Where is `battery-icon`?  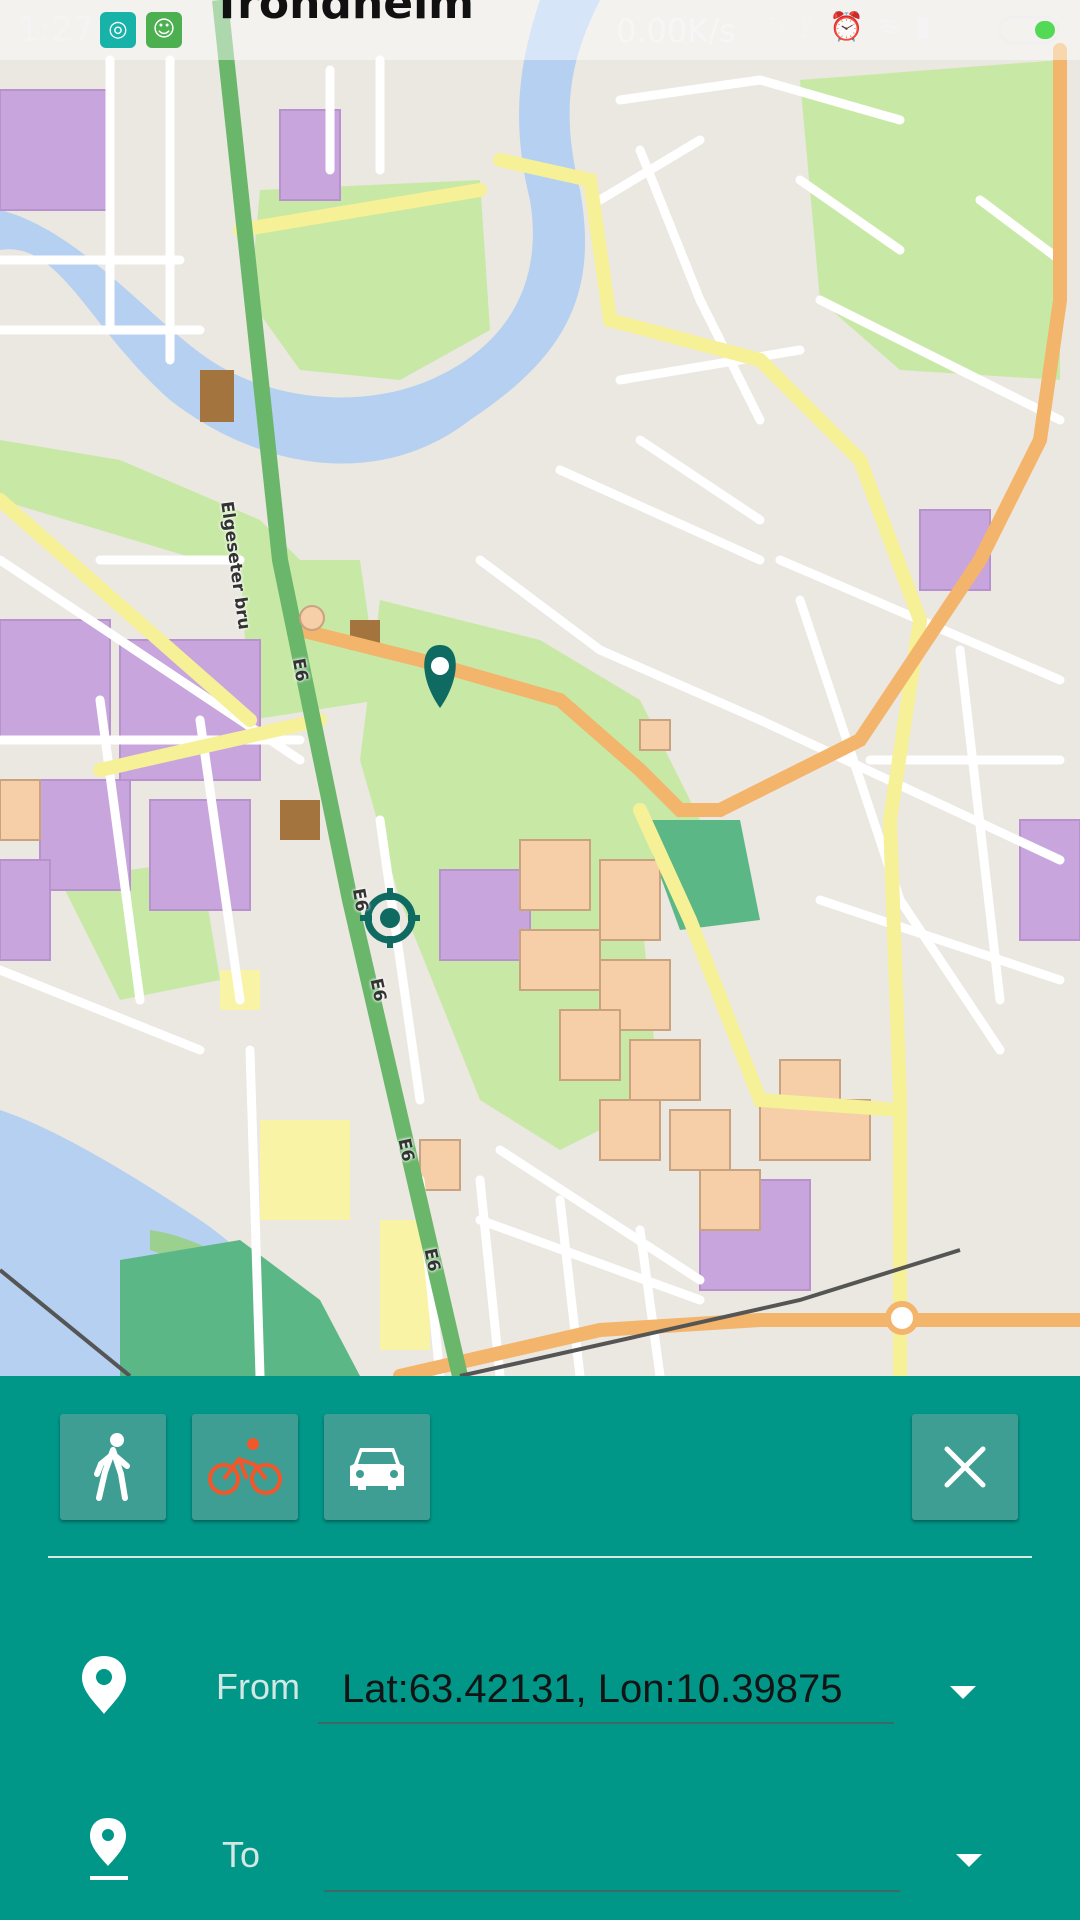
battery-icon is located at coordinates (1029, 30).